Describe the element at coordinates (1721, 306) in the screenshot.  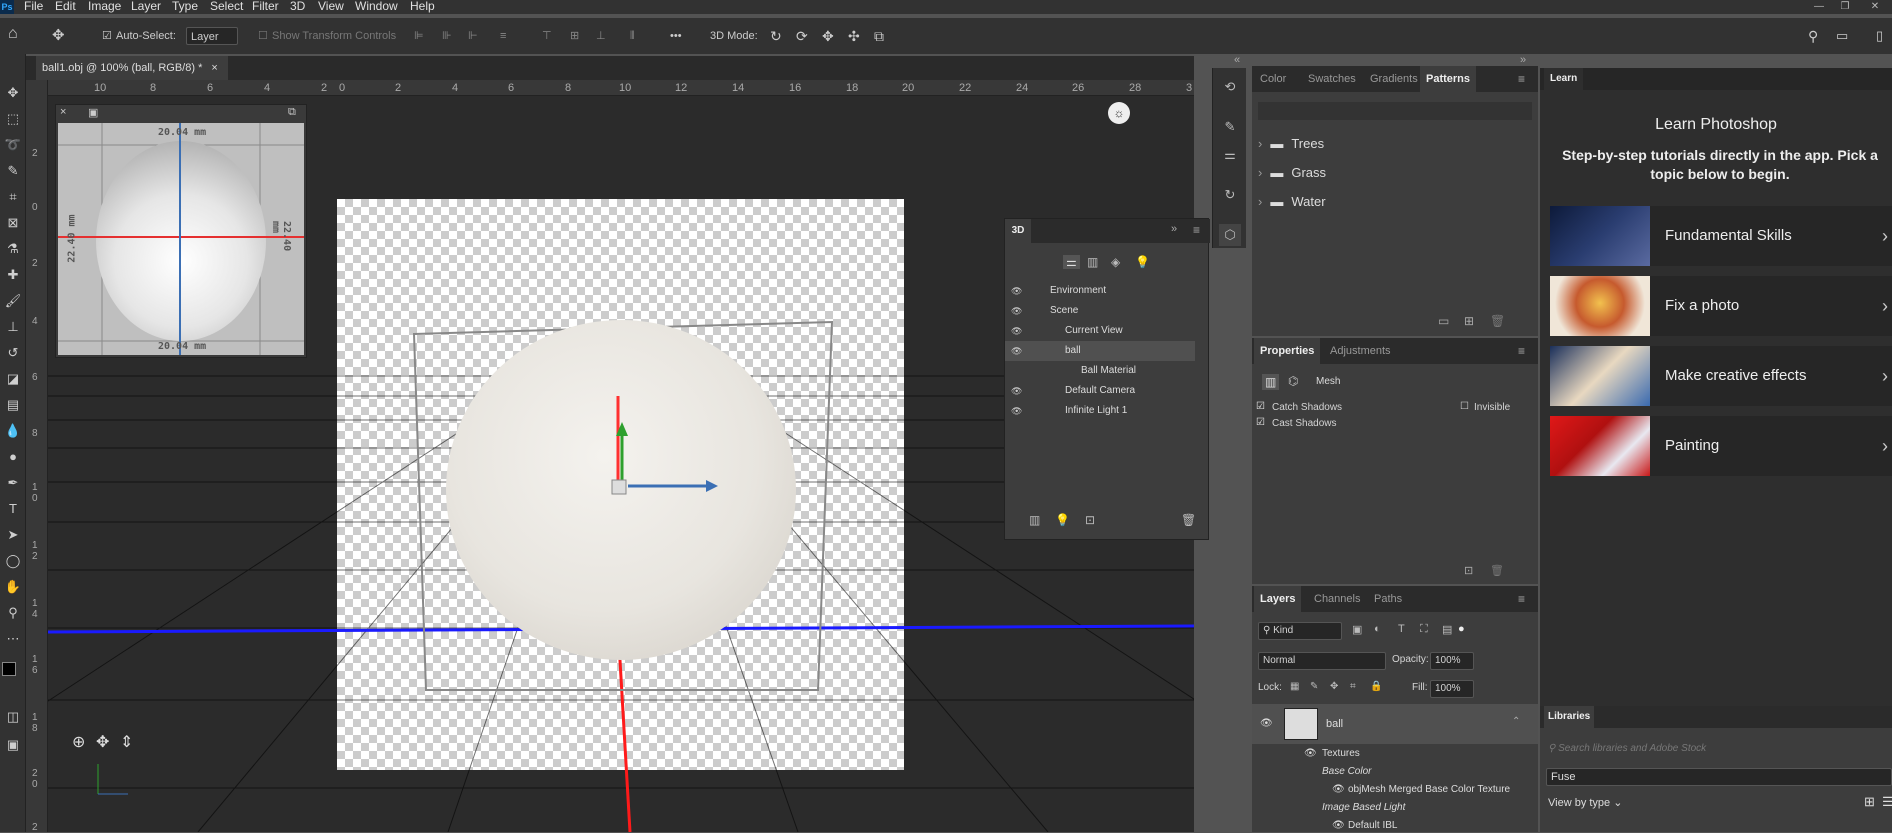
I see `learn-card-fix-a-photo: Fix a photo ›` at that location.